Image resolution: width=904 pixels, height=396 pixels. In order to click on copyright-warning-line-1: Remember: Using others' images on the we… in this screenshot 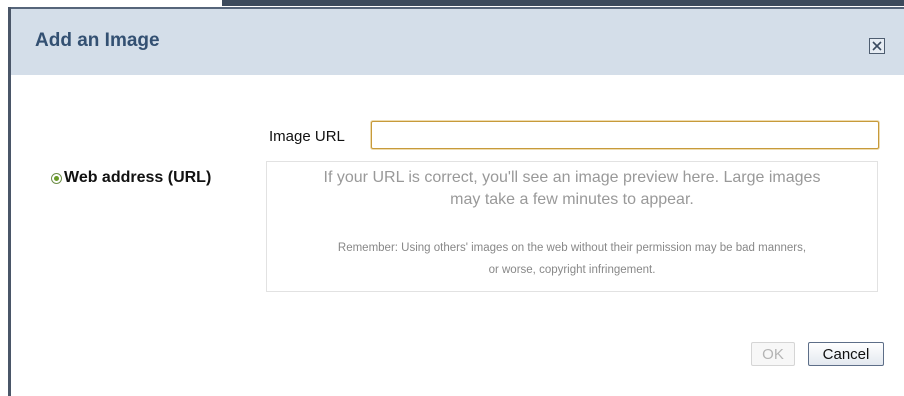, I will do `click(572, 248)`.